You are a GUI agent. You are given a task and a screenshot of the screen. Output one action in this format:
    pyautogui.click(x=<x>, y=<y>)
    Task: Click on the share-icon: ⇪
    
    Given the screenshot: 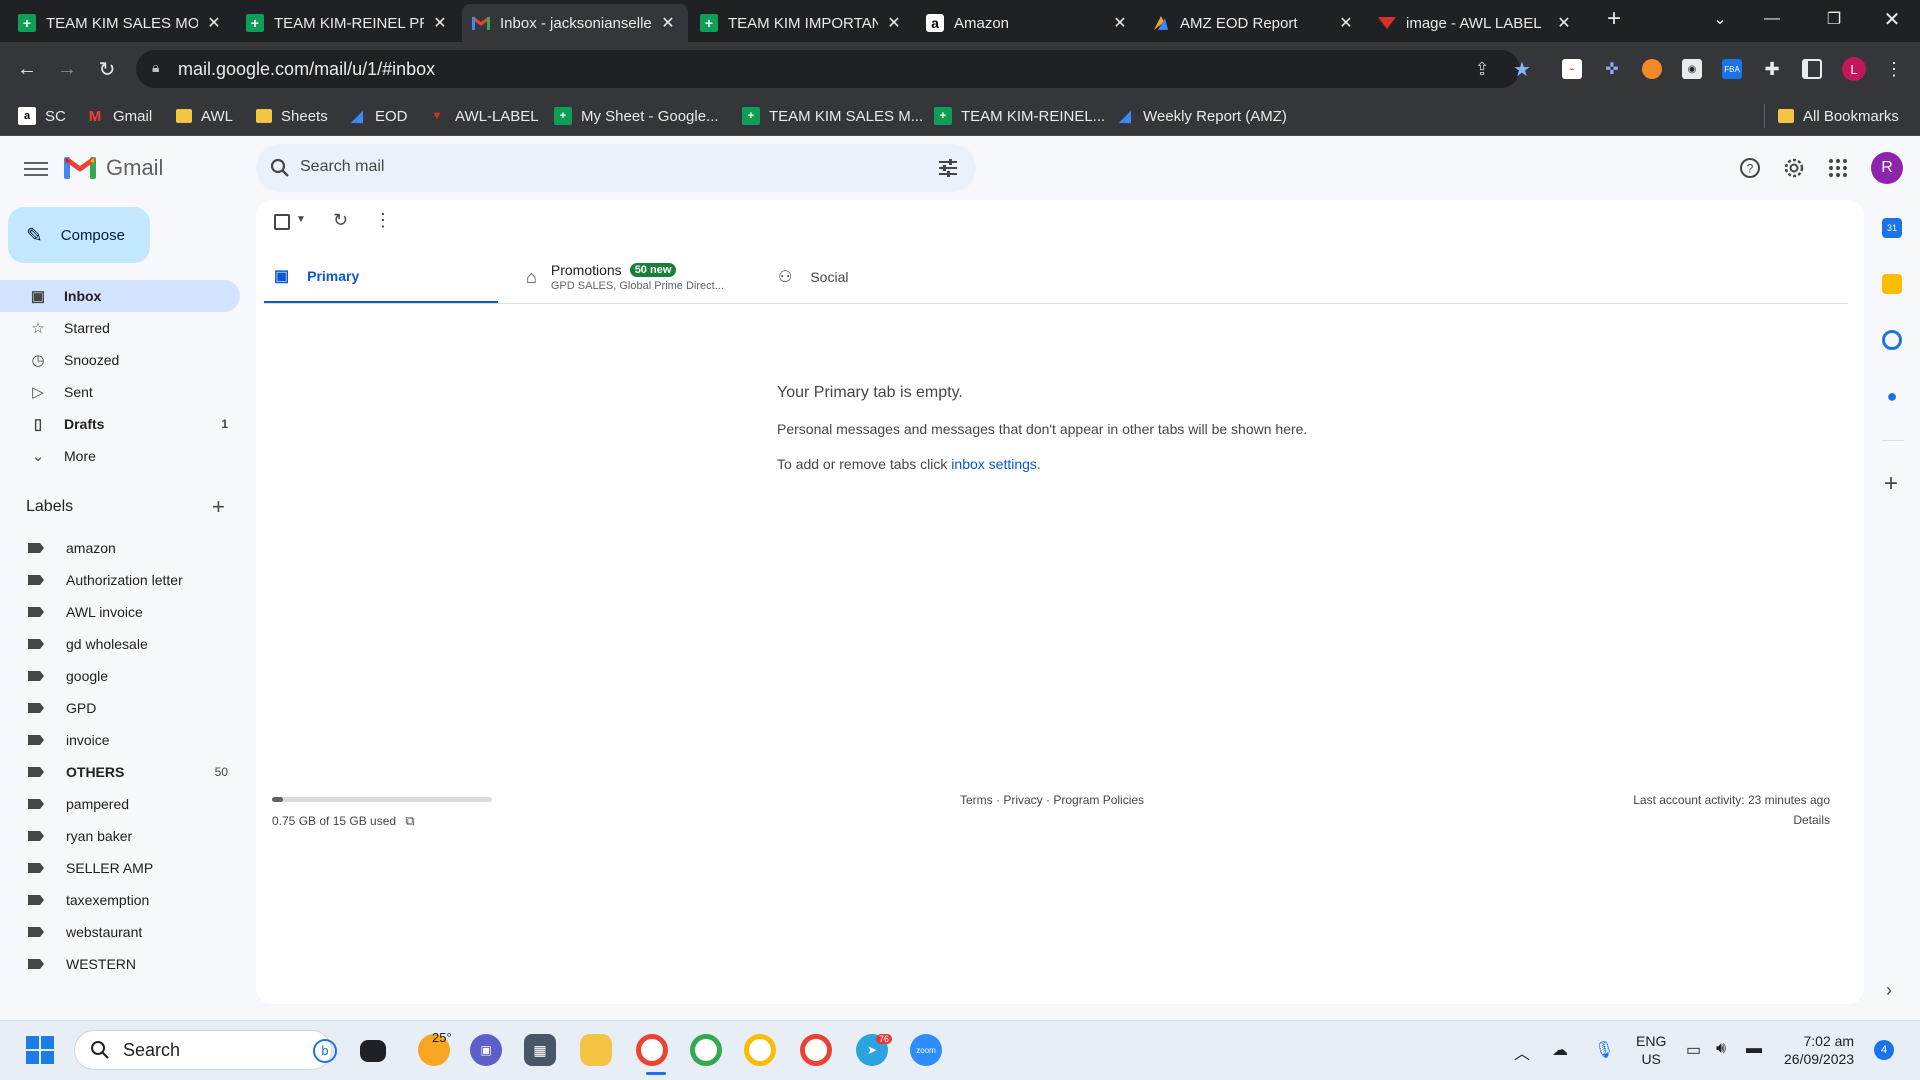 What is the action you would take?
    pyautogui.click(x=1482, y=69)
    